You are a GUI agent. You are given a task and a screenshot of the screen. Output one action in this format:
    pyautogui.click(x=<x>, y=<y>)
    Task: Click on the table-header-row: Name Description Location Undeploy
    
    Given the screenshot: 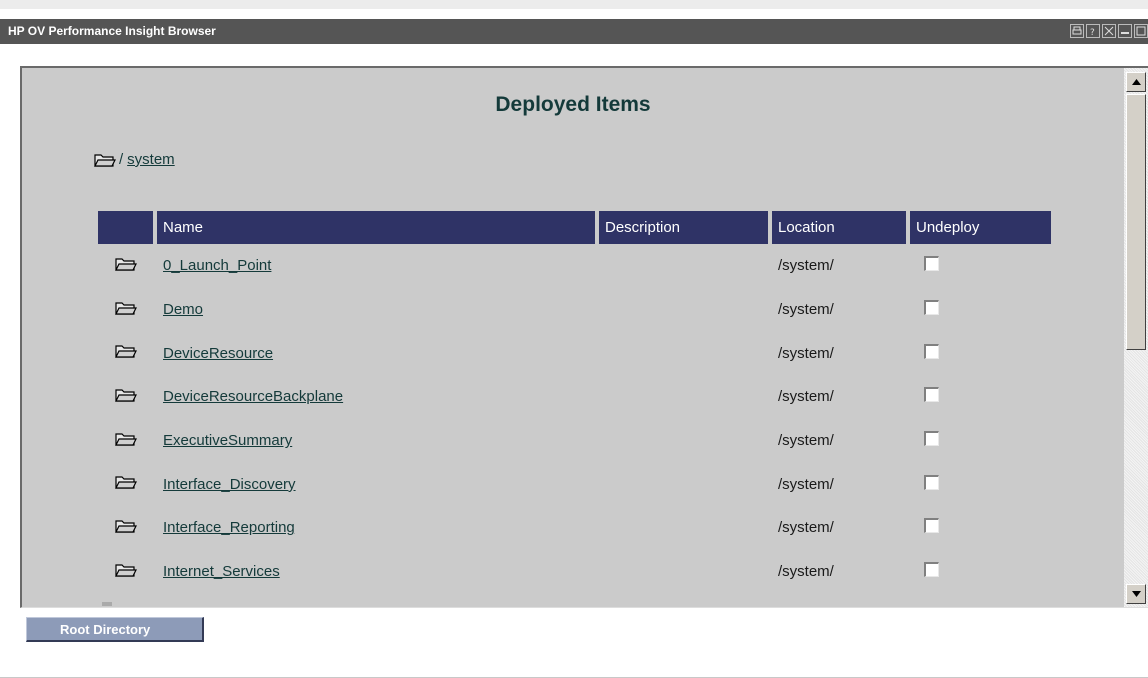 What is the action you would take?
    pyautogui.click(x=574, y=227)
    